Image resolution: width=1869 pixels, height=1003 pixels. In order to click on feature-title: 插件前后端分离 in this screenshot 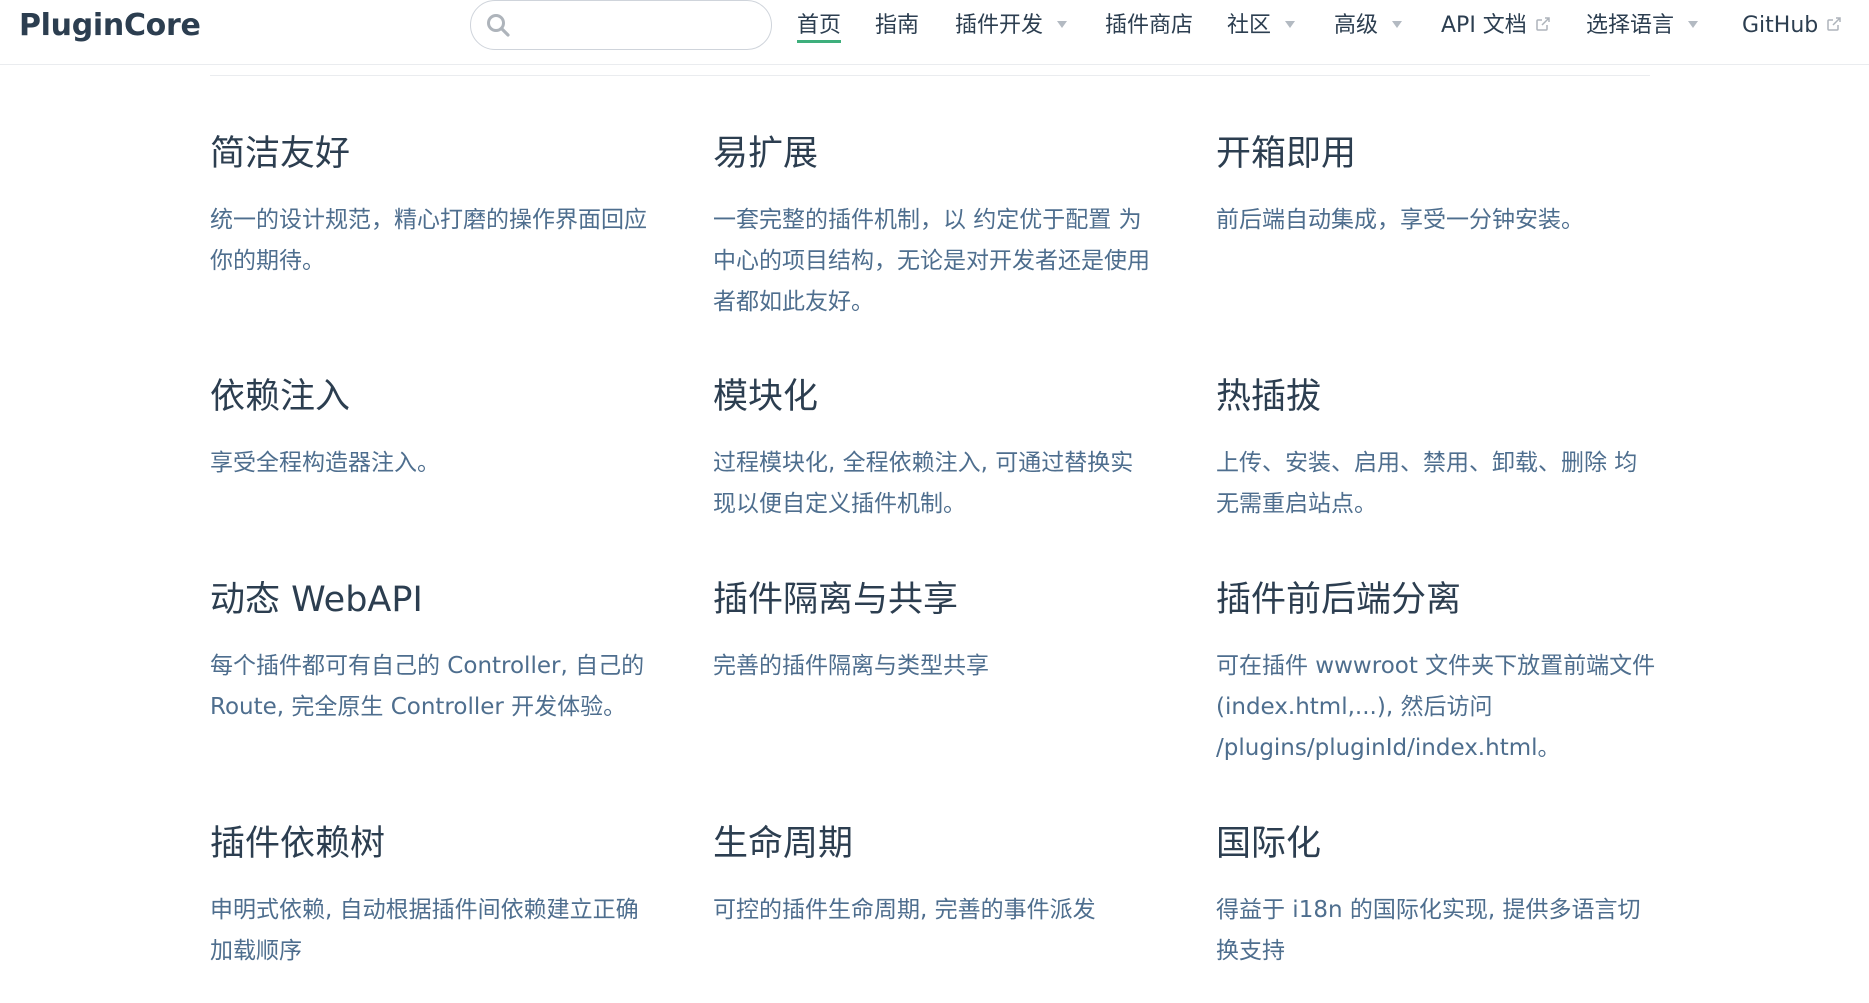, I will do `click(1339, 600)`.